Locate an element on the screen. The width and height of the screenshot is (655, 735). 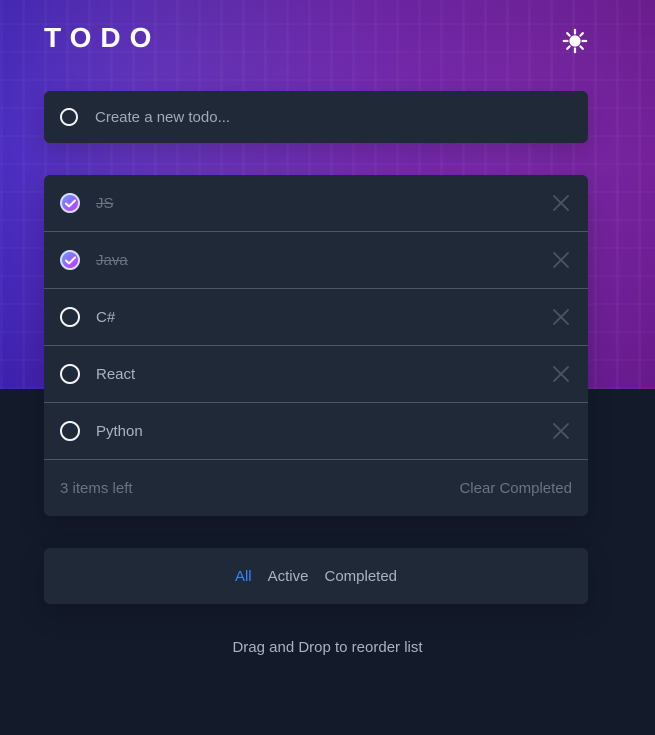
sun-icon is located at coordinates (575, 41).